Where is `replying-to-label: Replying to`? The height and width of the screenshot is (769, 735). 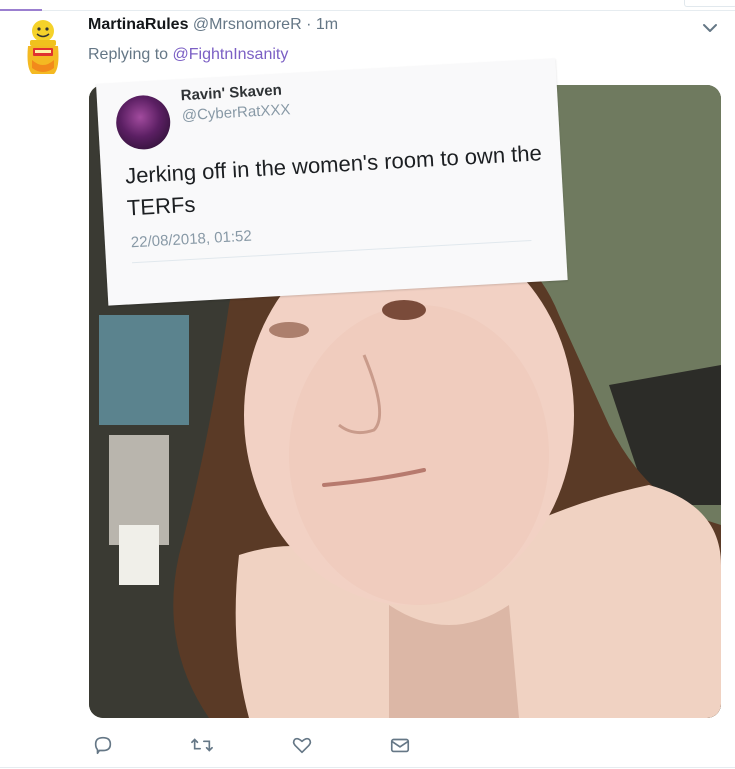 replying-to-label: Replying to is located at coordinates (128, 54).